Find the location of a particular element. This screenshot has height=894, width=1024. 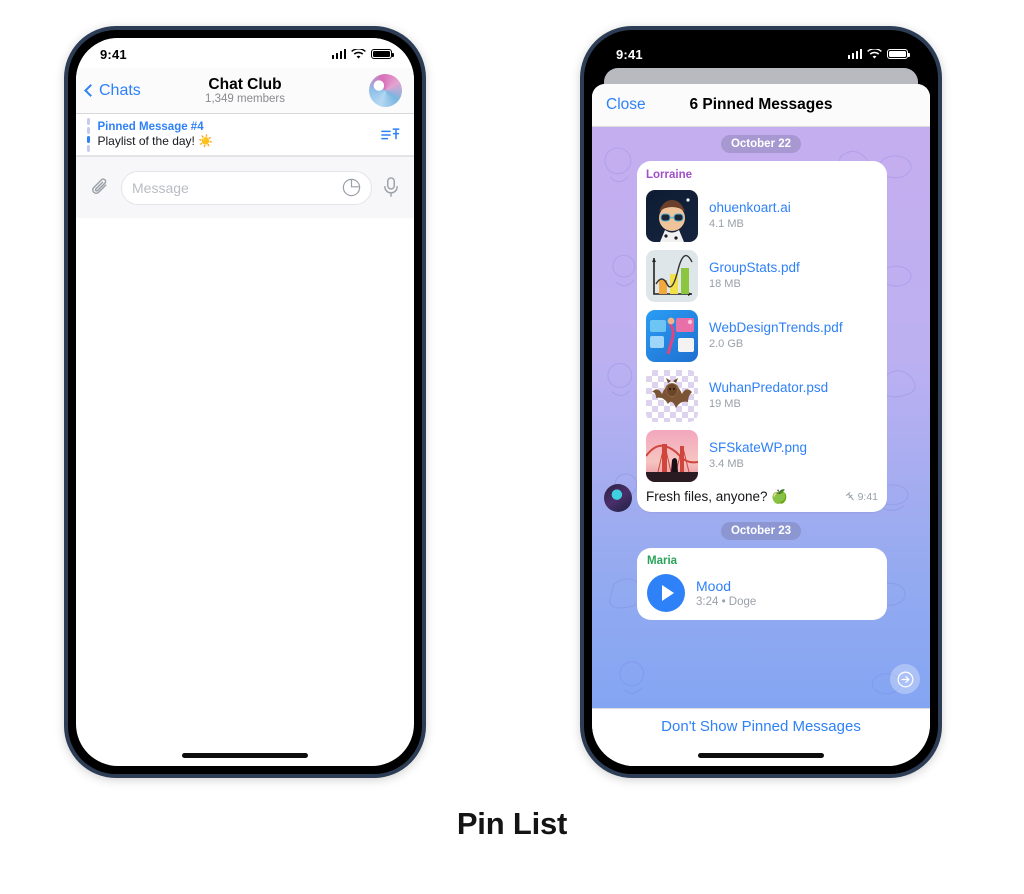

play-icon is located at coordinates (666, 593).